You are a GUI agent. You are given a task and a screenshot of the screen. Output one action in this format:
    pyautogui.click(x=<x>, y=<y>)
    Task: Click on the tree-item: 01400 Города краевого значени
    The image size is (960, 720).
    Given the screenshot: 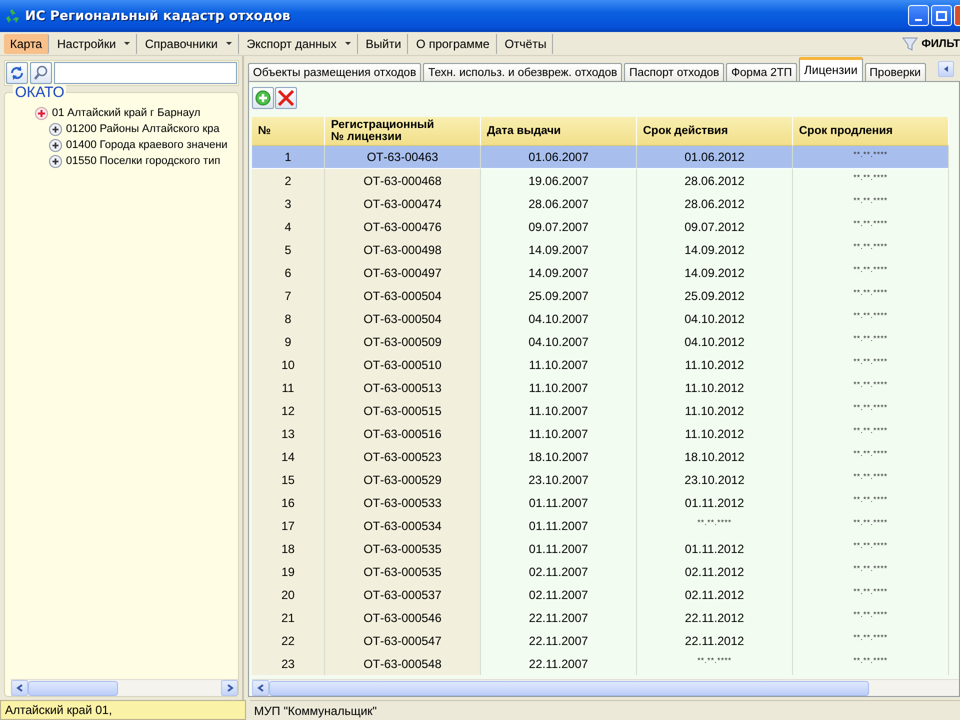 What is the action you would take?
    pyautogui.click(x=147, y=145)
    